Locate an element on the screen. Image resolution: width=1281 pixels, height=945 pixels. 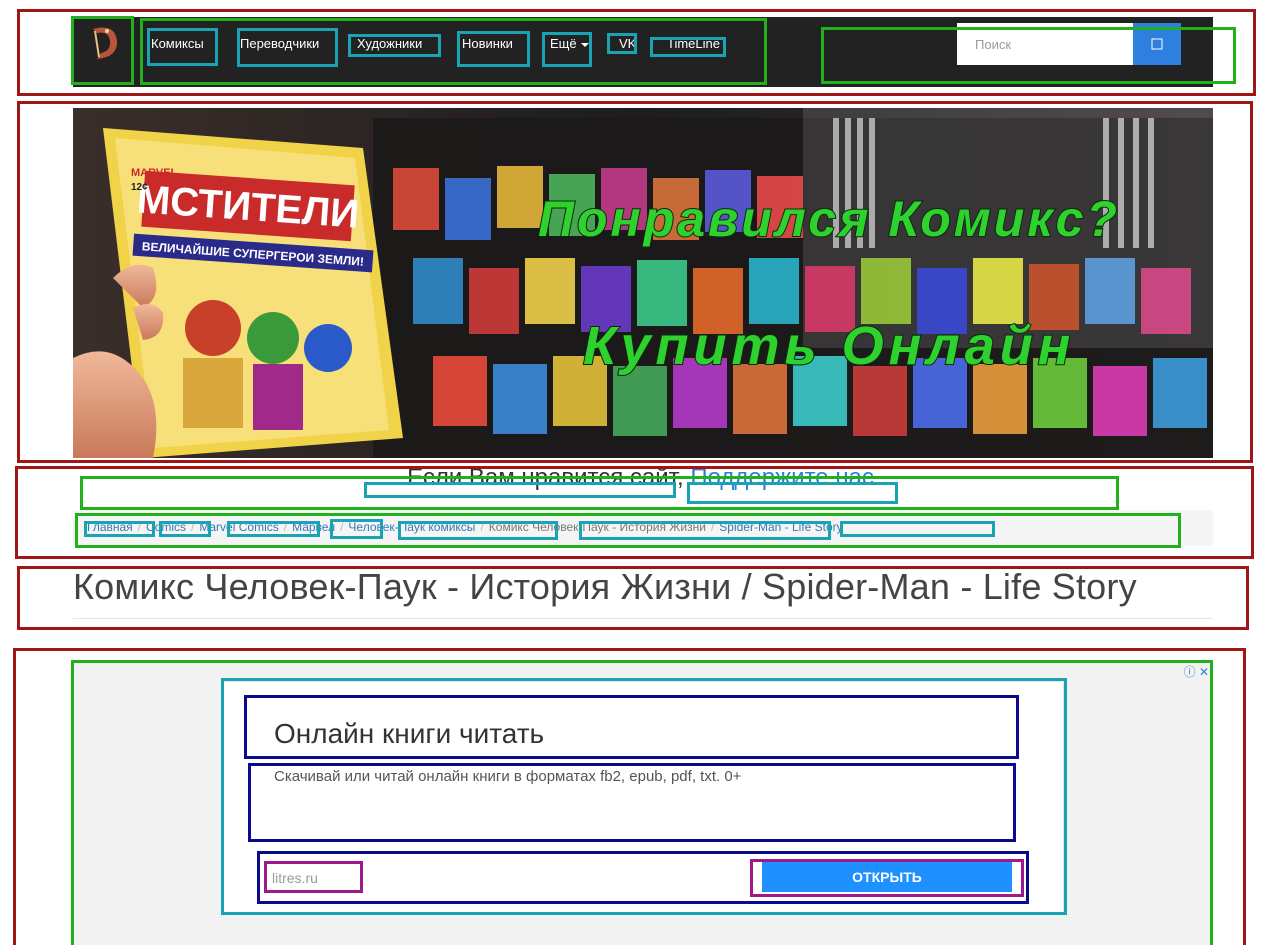
close-icon: ✕ is located at coordinates (1204, 672).